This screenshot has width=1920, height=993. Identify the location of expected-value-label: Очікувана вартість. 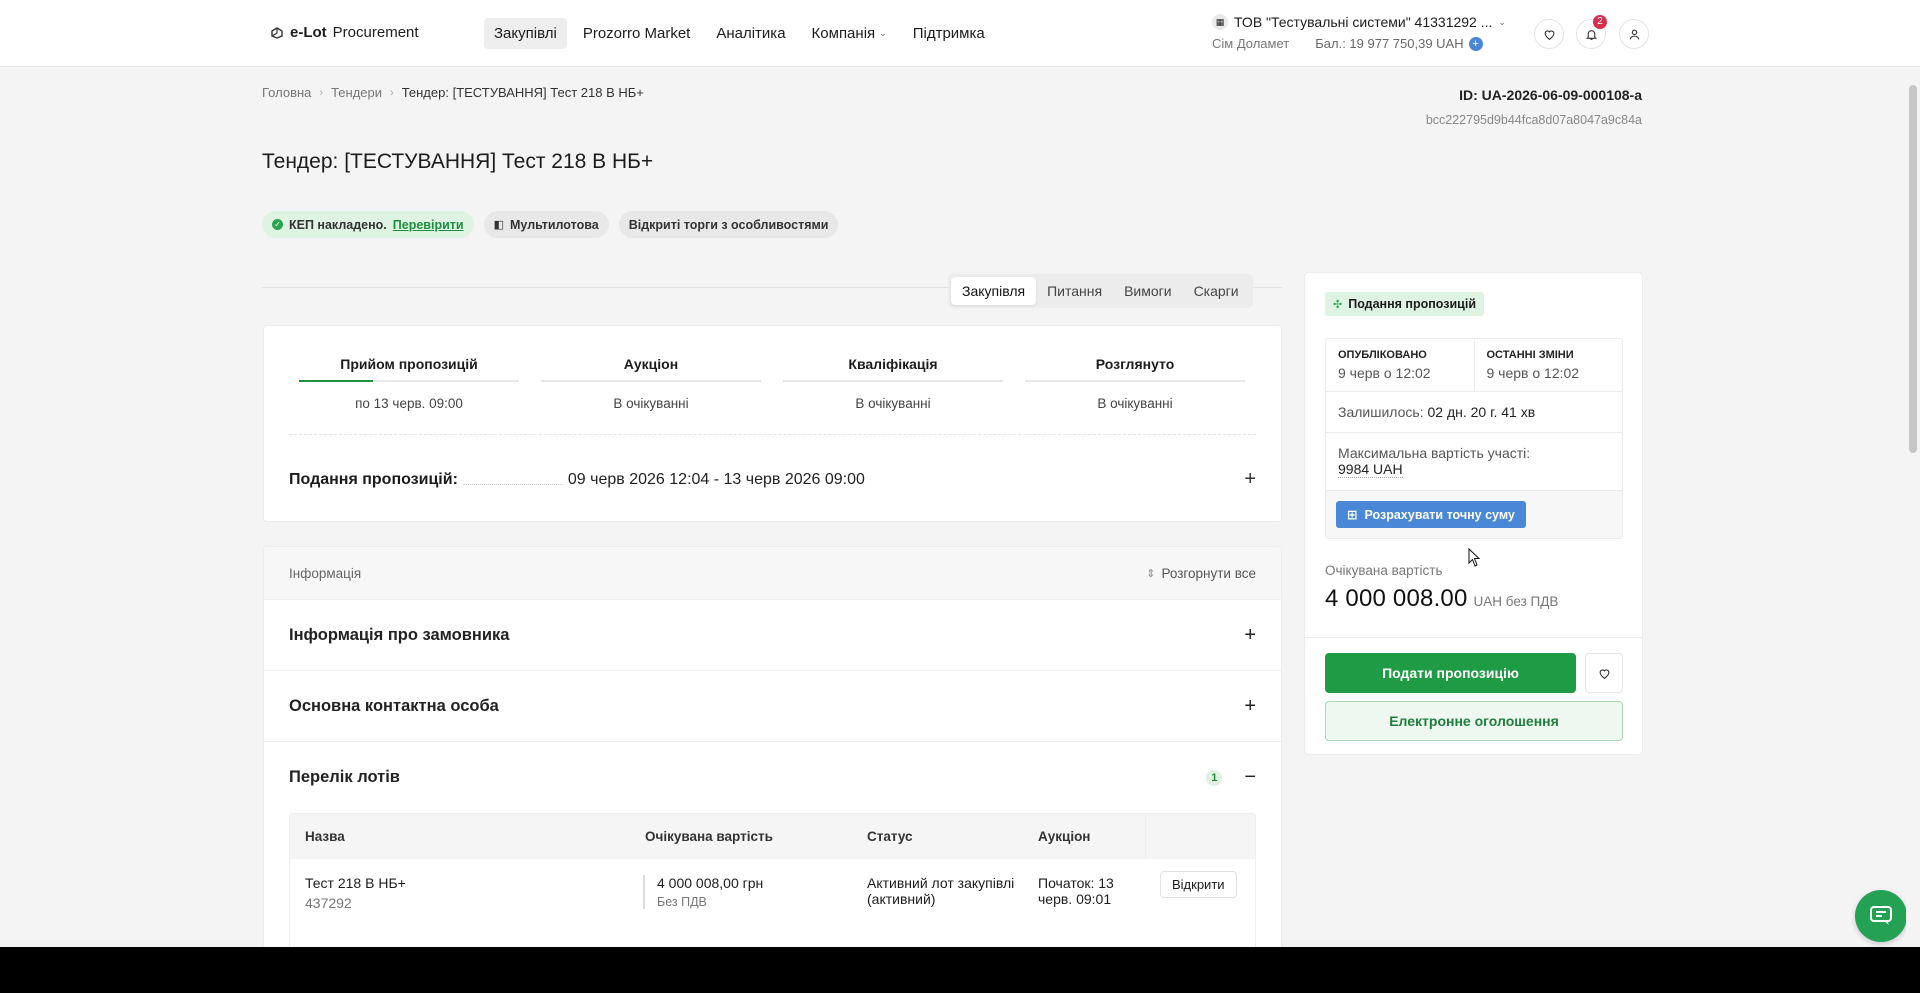
(1384, 570).